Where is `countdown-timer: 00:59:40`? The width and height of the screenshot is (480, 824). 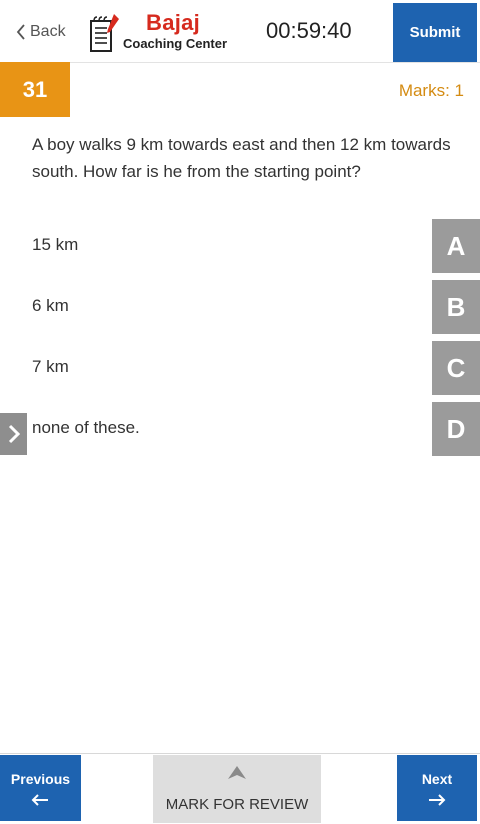
countdown-timer: 00:59:40 is located at coordinates (309, 30).